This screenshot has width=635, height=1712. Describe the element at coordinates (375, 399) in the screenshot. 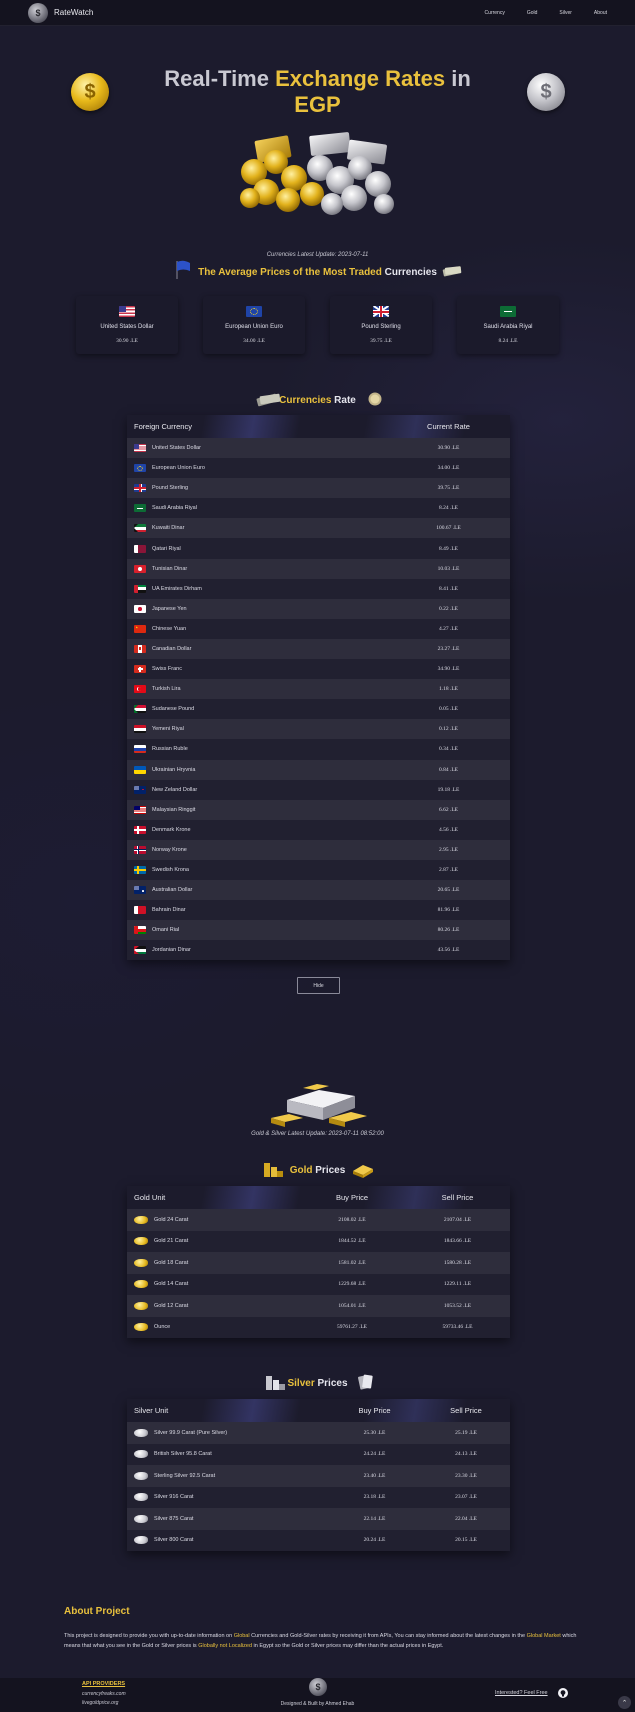

I see `coin-icon` at that location.